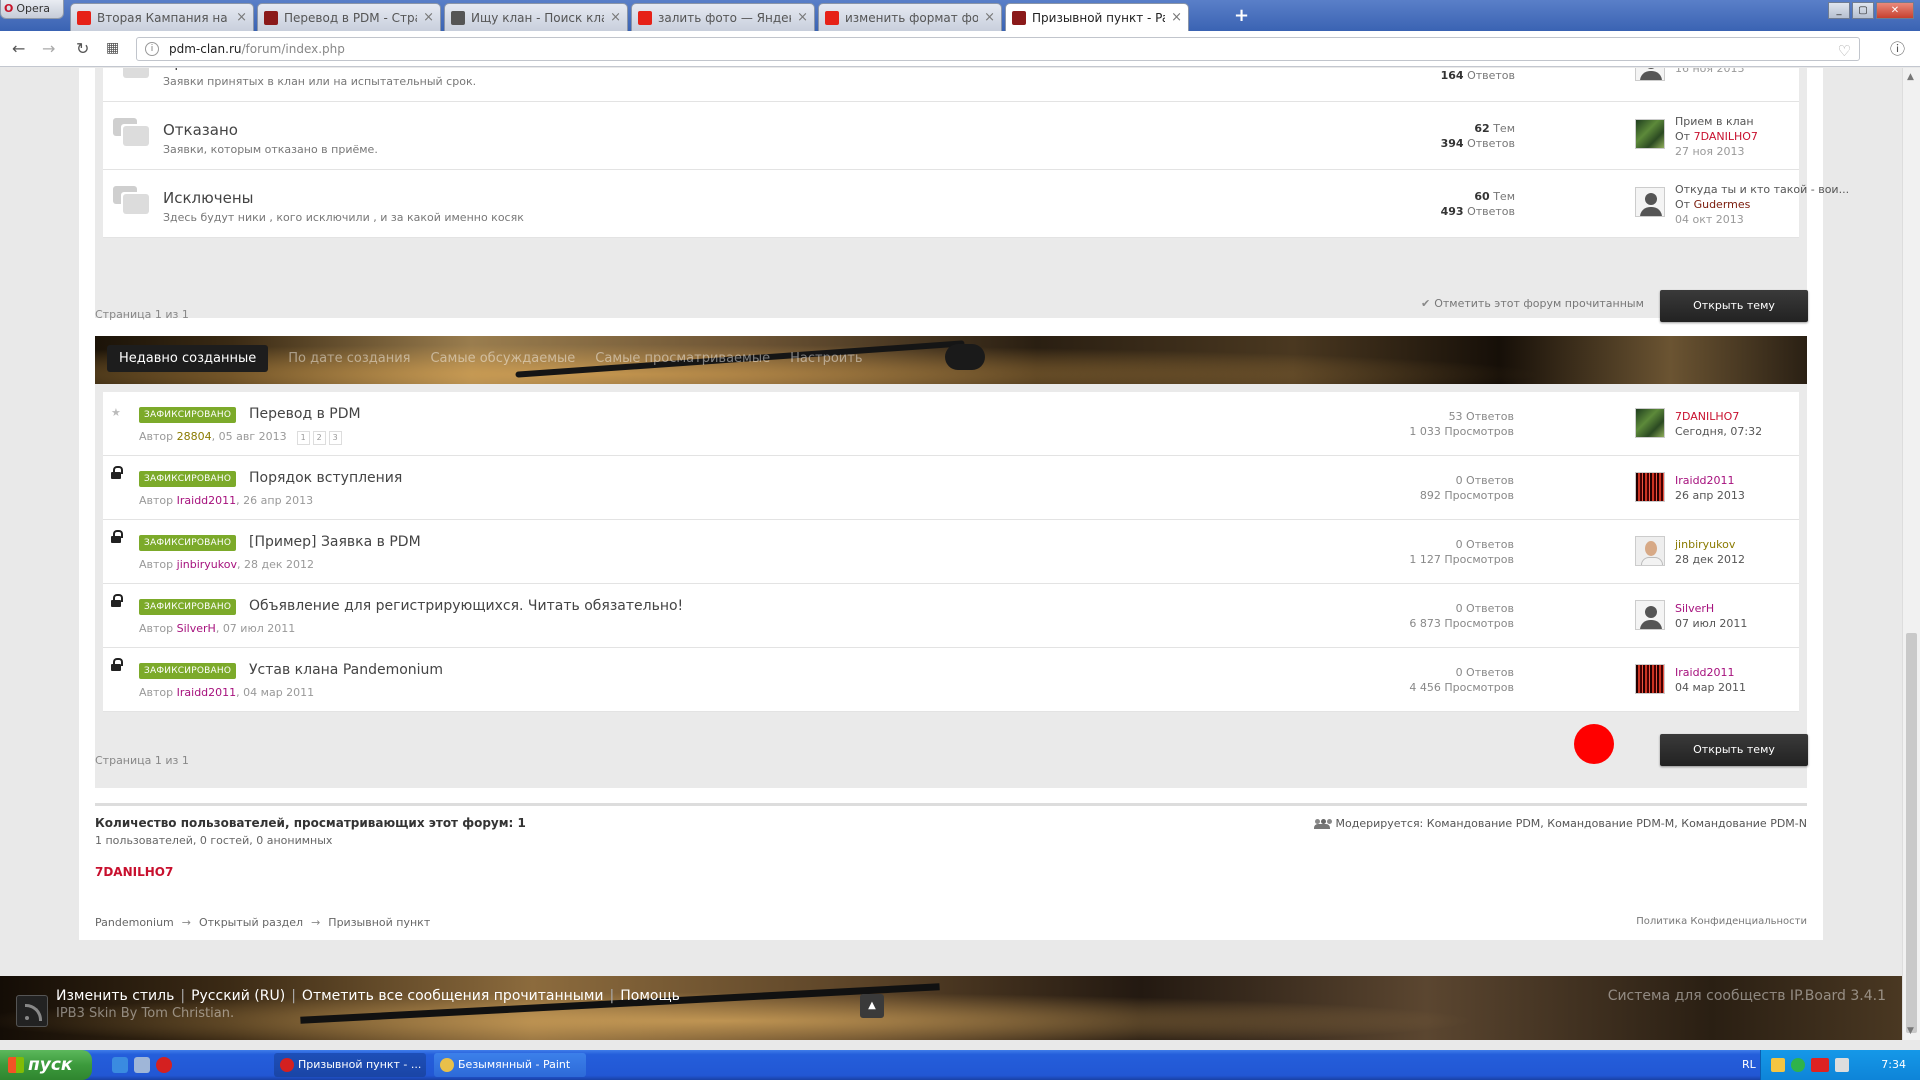 Image resolution: width=1920 pixels, height=1080 pixels. Describe the element at coordinates (1897, 48) in the screenshot. I see `downloads-icon: ⓘ` at that location.